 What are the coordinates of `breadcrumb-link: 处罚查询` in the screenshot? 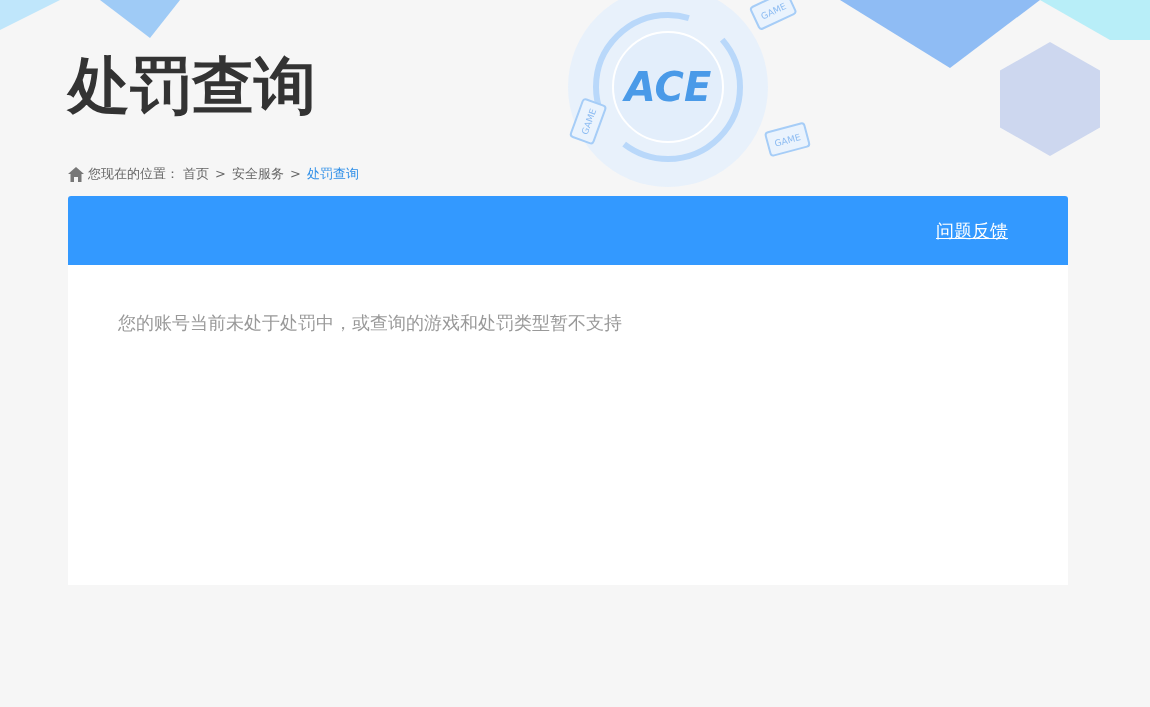 It's located at (332, 174).